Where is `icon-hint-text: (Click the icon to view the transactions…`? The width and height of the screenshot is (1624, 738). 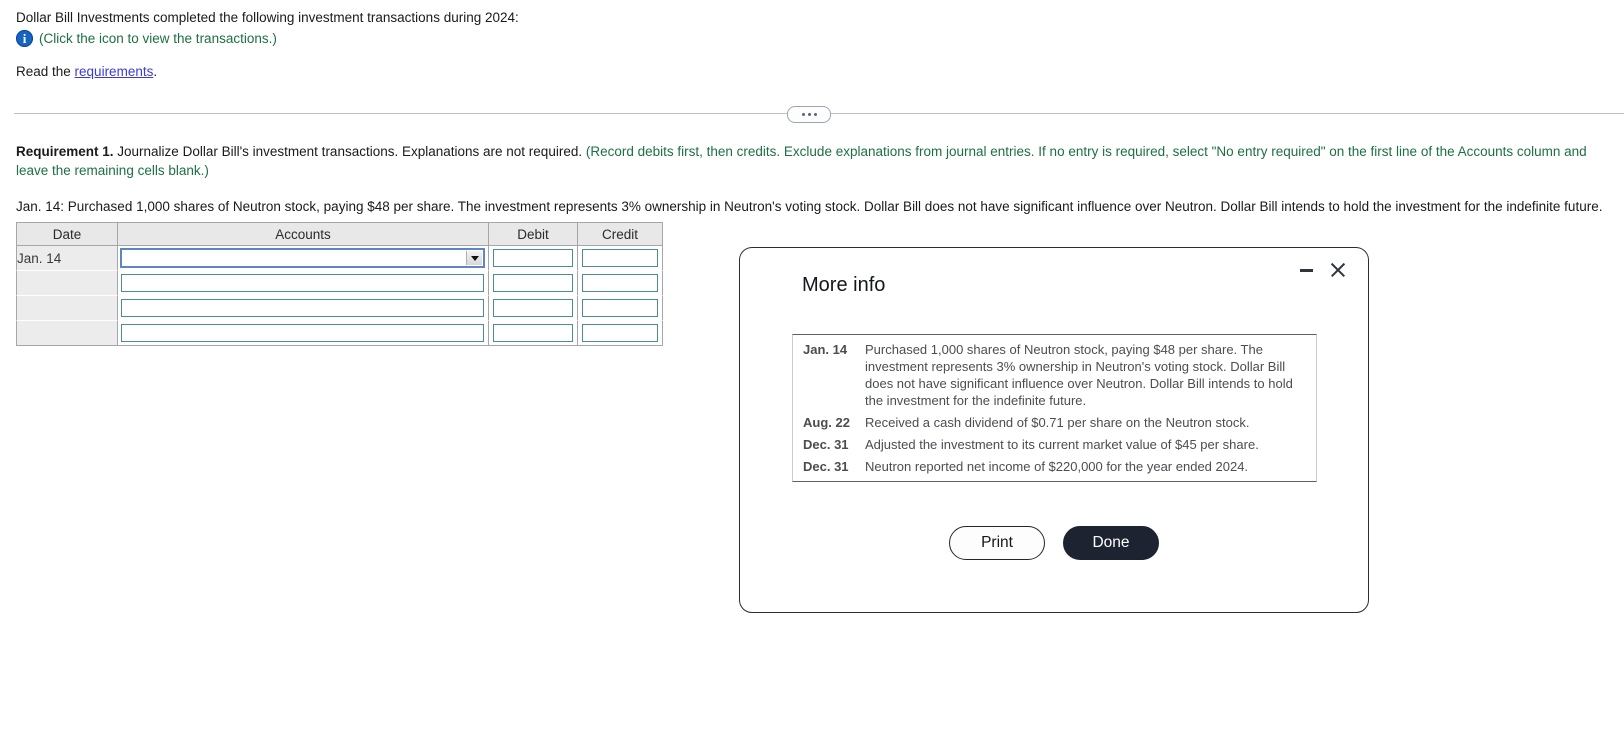
icon-hint-text: (Click the icon to view the transactions… is located at coordinates (158, 38).